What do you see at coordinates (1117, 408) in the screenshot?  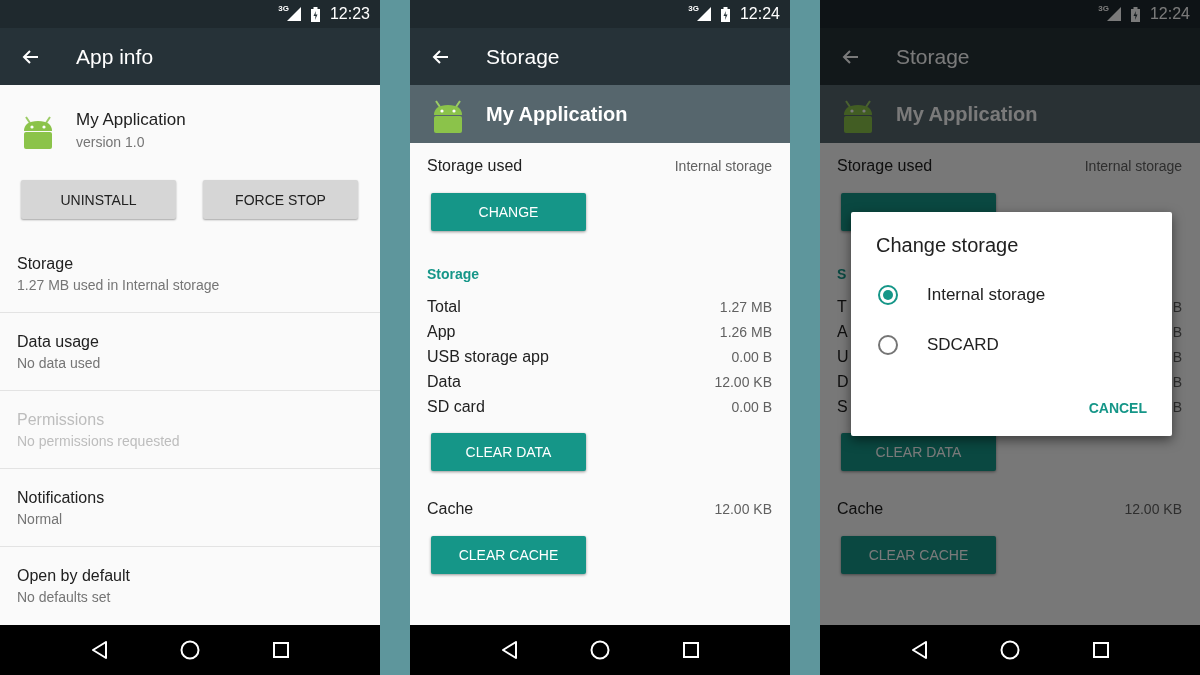 I see `cancel-button: CANCEL` at bounding box center [1117, 408].